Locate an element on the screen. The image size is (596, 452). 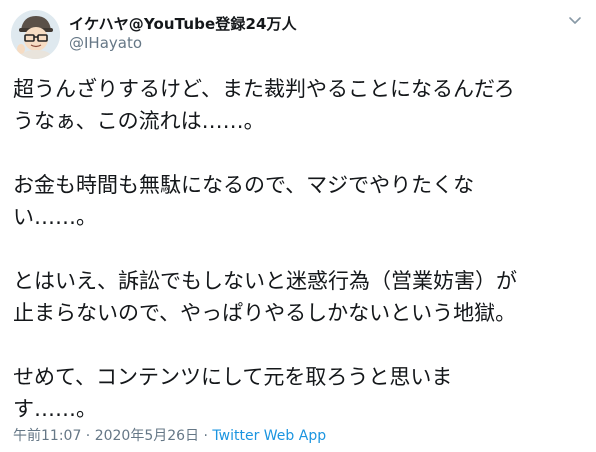
avatar is located at coordinates (35, 34).